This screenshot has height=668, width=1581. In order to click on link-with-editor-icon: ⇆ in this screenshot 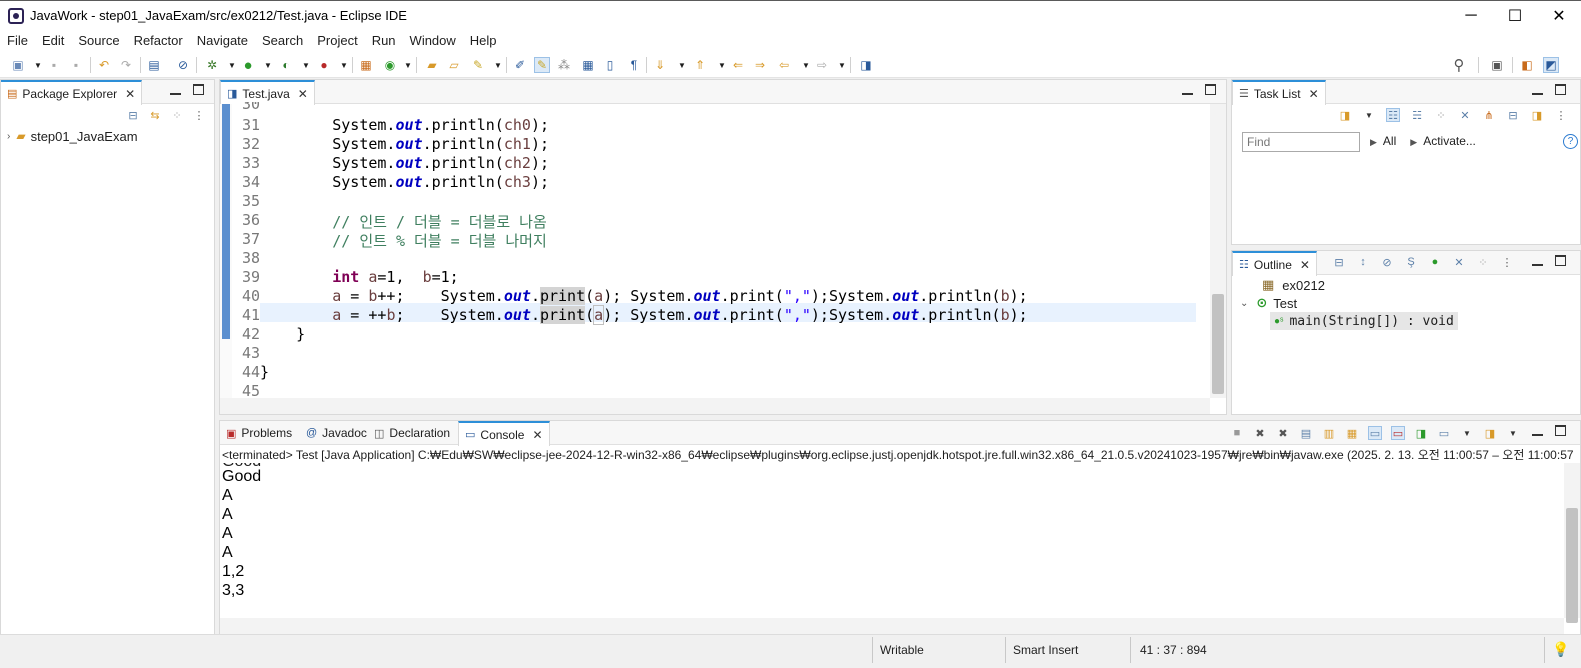, I will do `click(155, 115)`.